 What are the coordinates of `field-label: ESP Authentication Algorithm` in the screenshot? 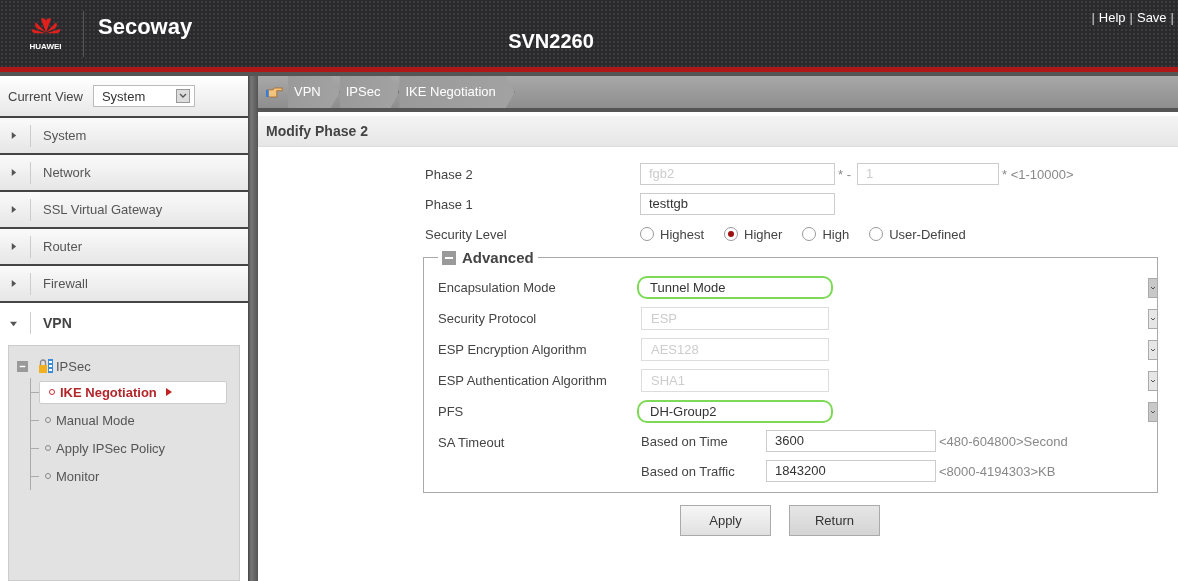 It's located at (523, 380).